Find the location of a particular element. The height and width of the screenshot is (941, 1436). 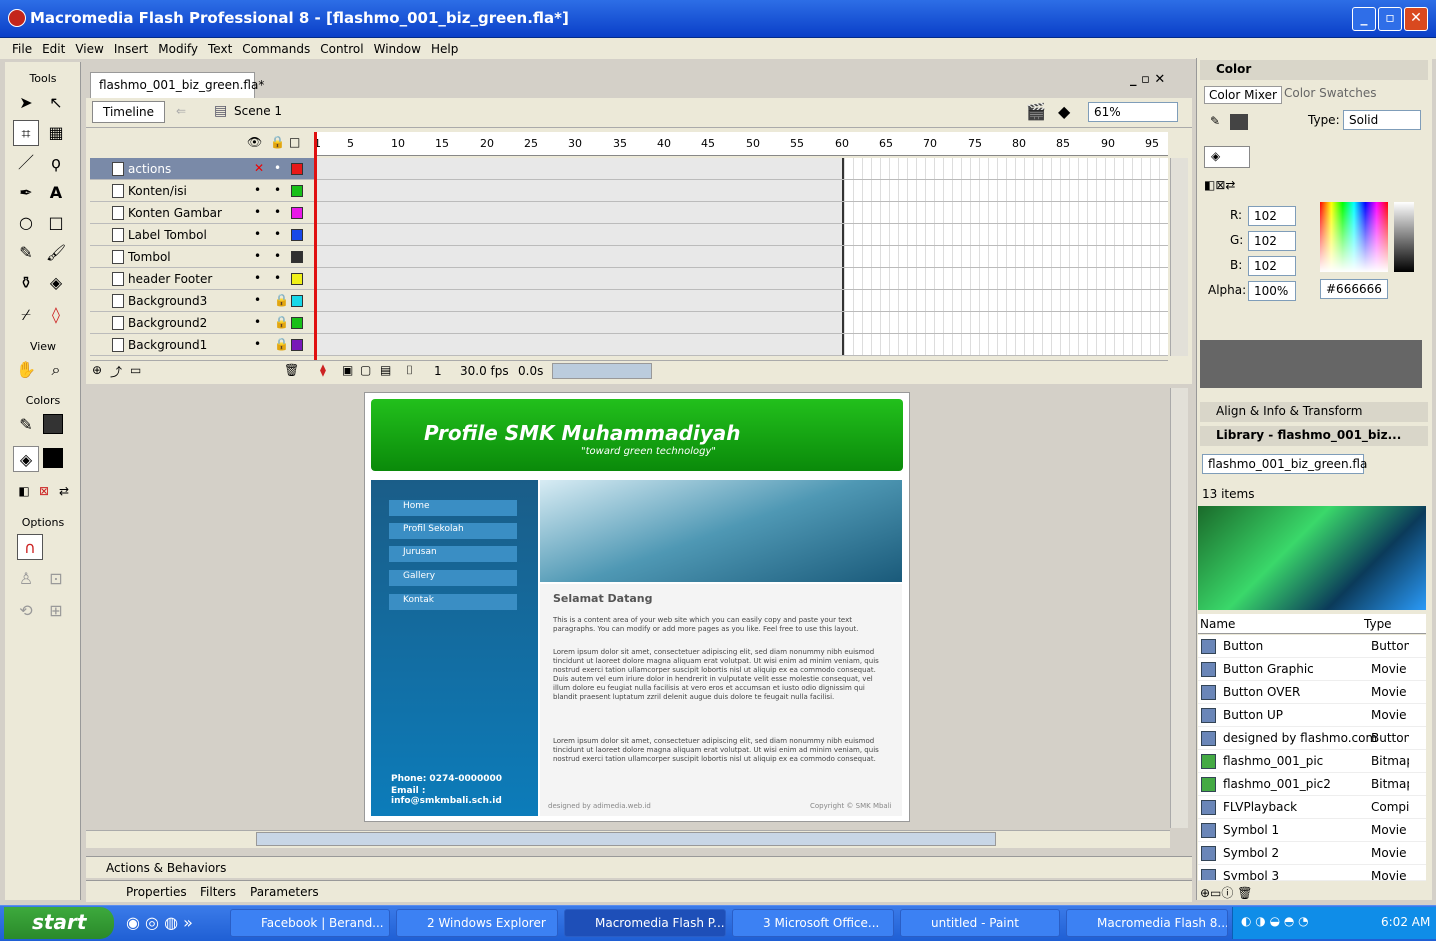

hex-field: #666666 is located at coordinates (1354, 289).